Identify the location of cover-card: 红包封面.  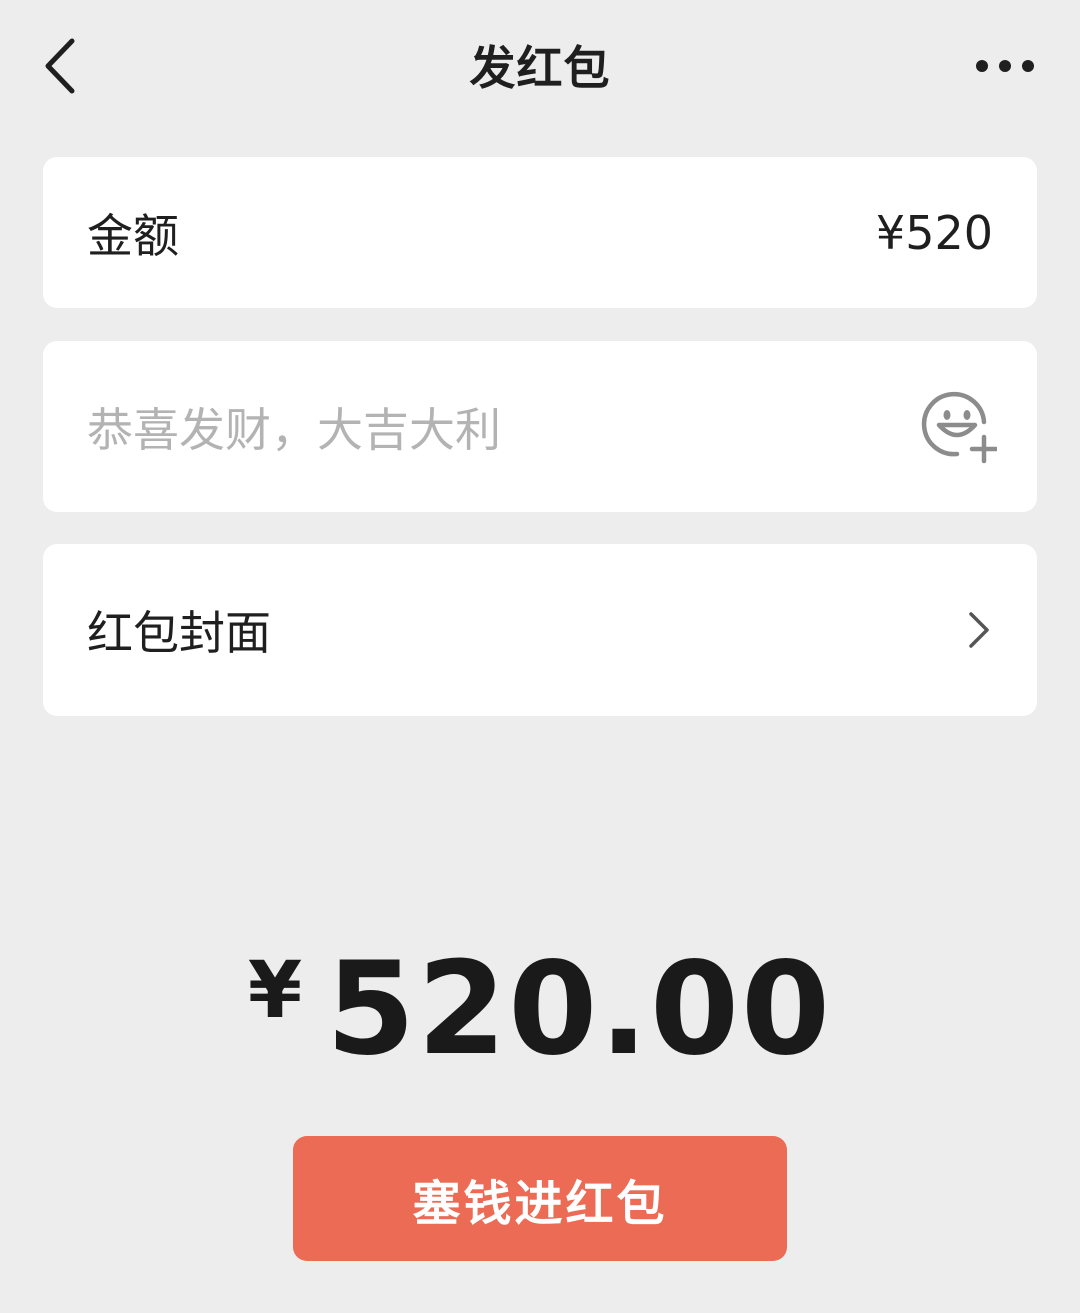
(540, 630).